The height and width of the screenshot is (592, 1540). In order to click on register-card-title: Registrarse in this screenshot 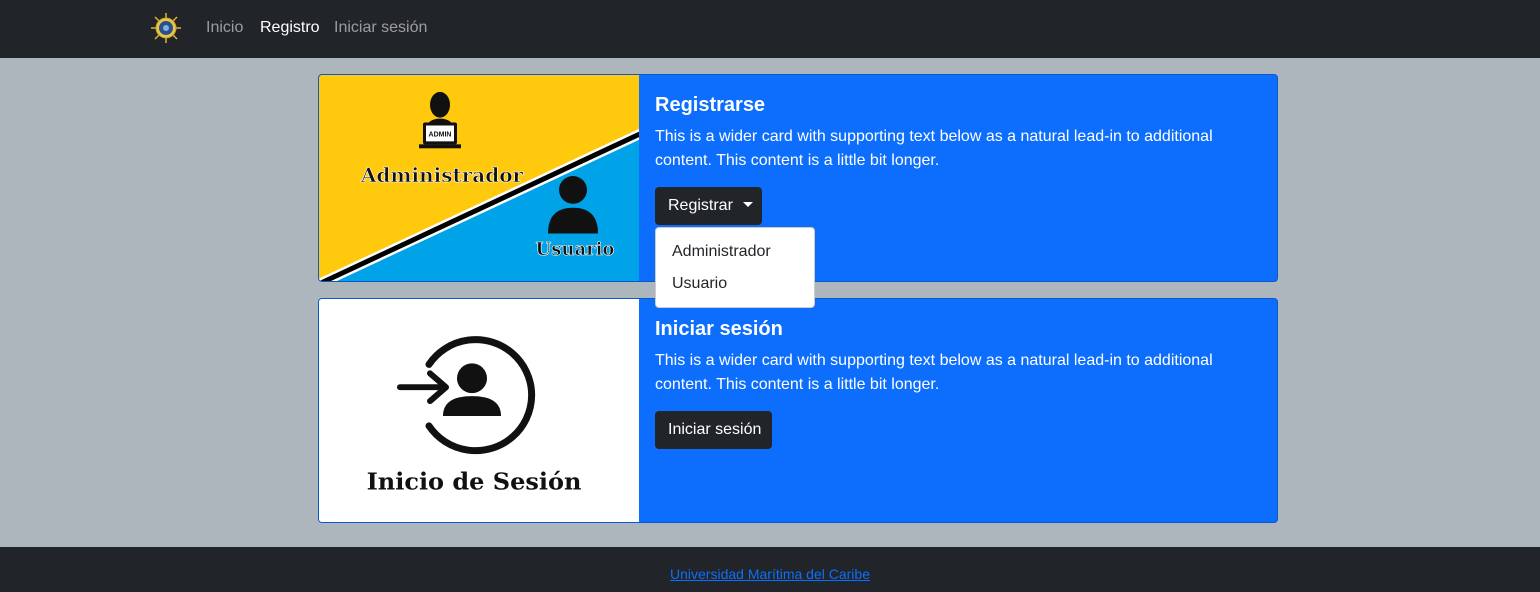, I will do `click(710, 105)`.